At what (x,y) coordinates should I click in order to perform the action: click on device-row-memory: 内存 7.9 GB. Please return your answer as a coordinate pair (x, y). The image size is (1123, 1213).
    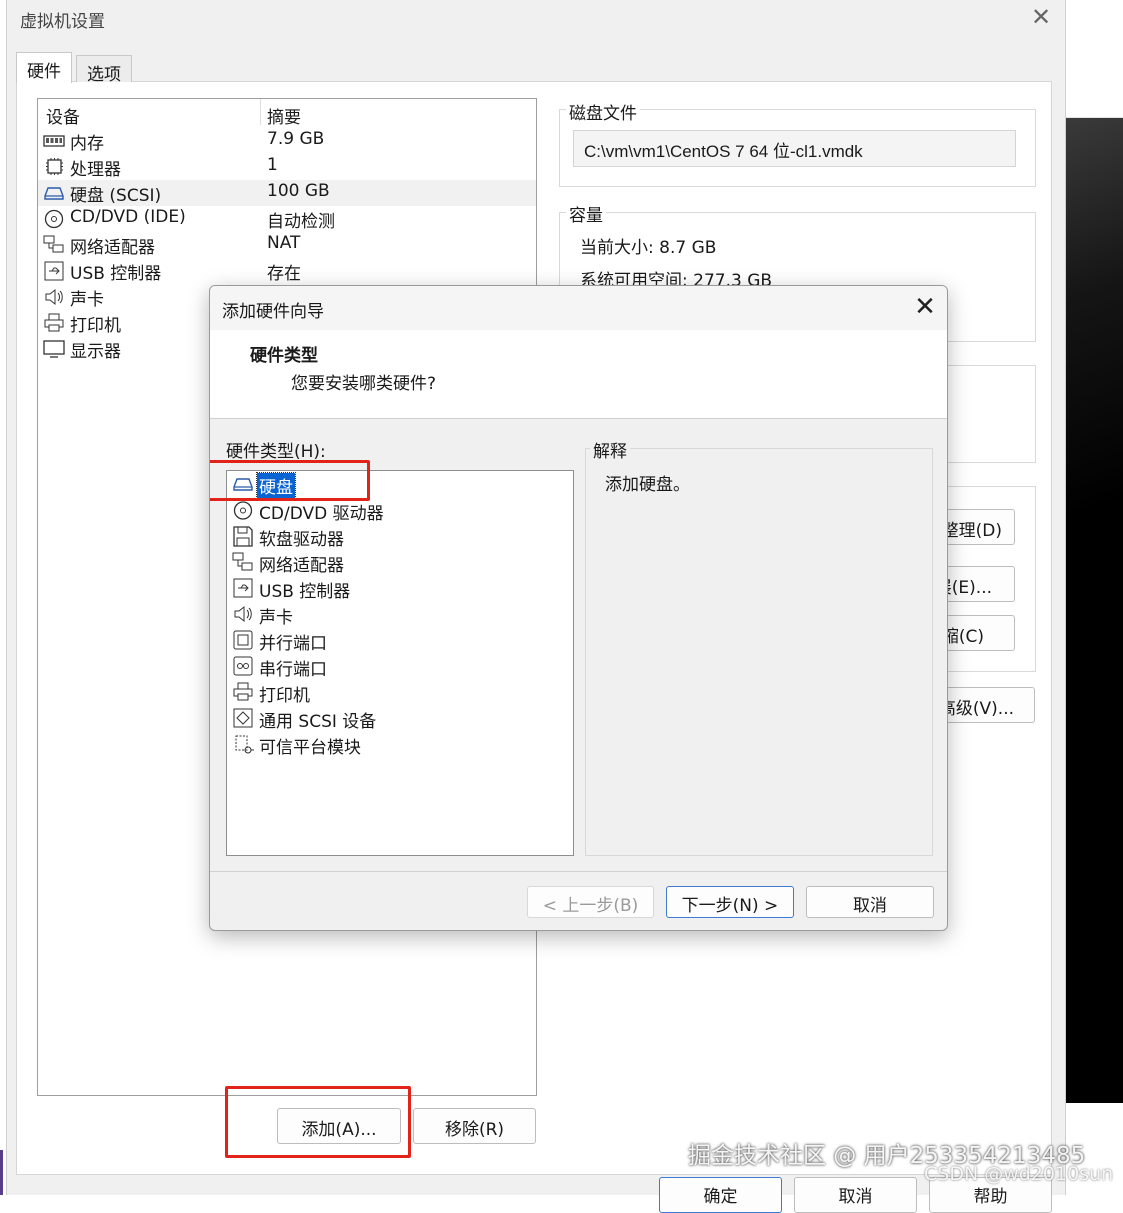
    Looking at the image, I should click on (287, 141).